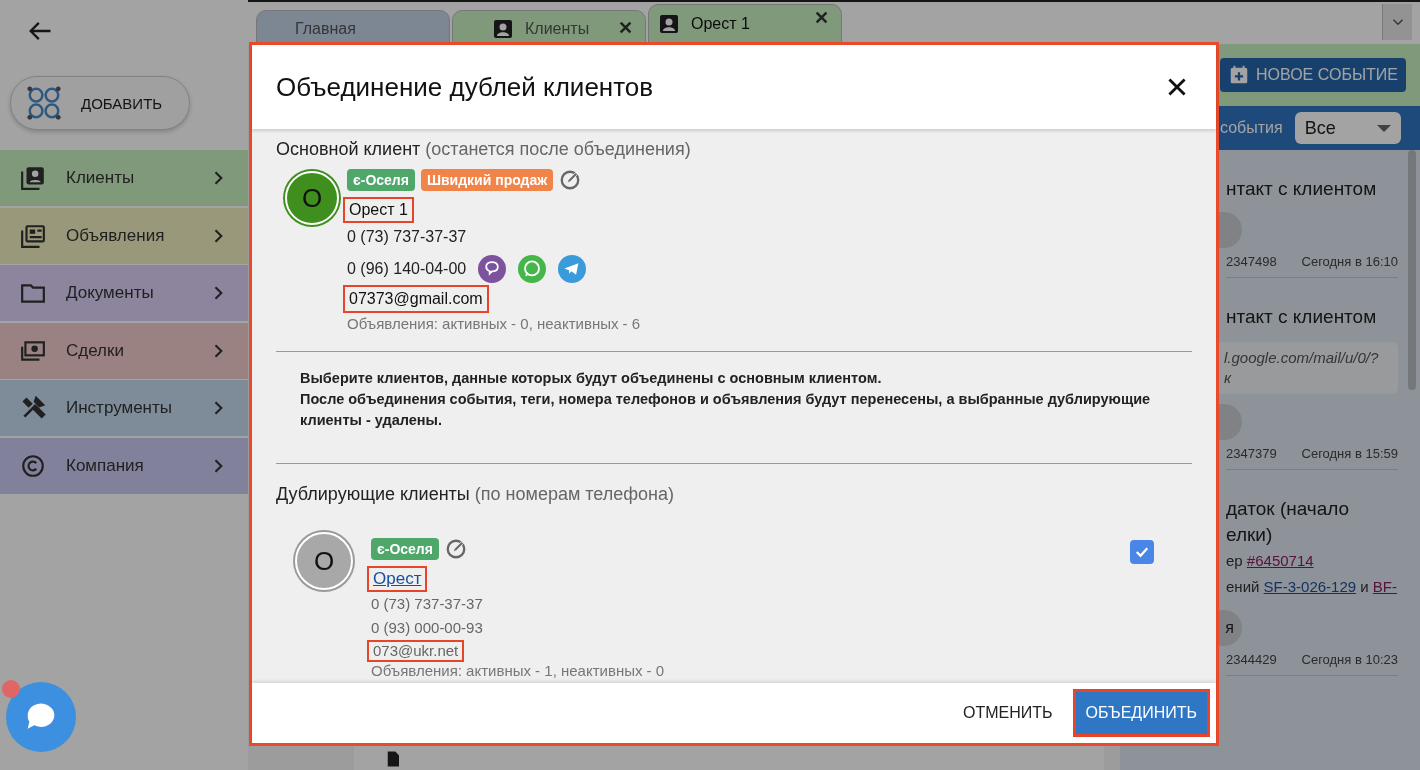 Image resolution: width=1420 pixels, height=770 pixels. What do you see at coordinates (378, 210) in the screenshot?
I see `client-name: Орест 1` at bounding box center [378, 210].